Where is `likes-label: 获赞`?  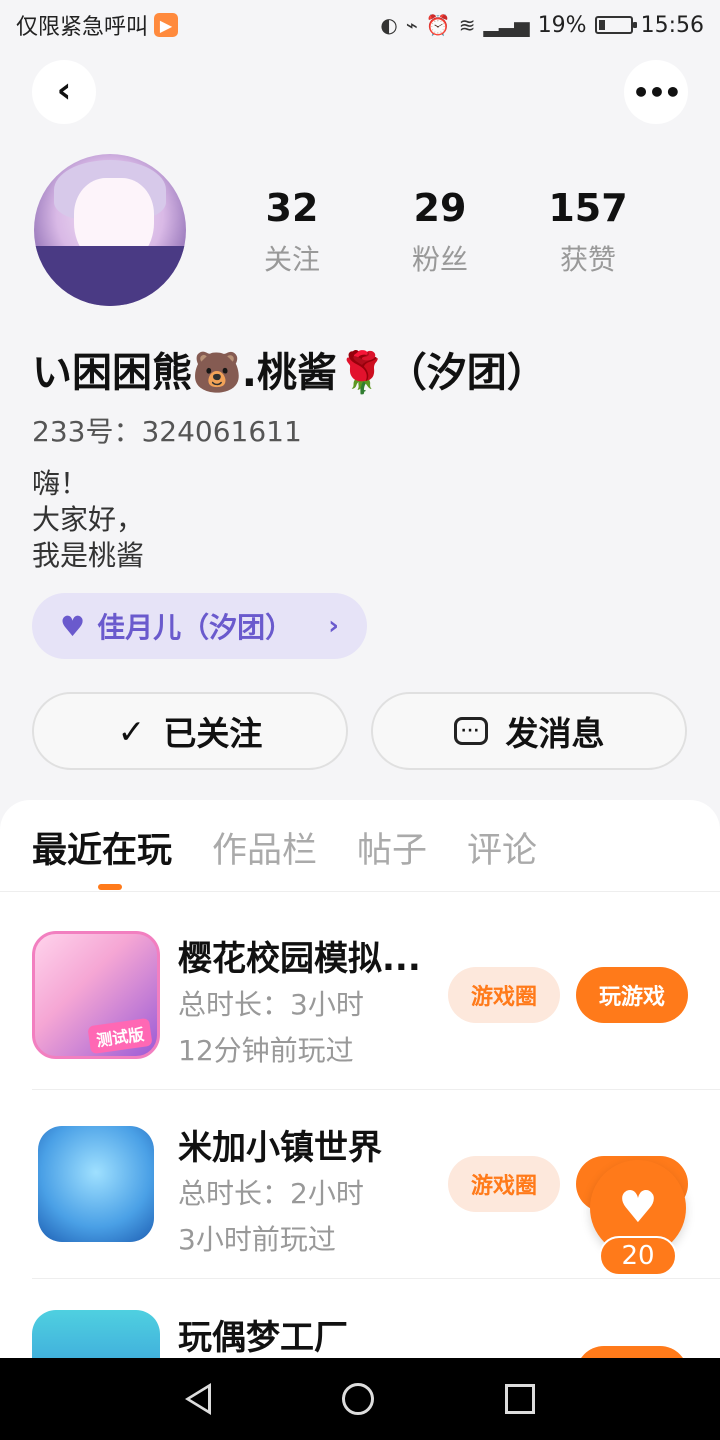
likes-label: 获赞 is located at coordinates (587, 259).